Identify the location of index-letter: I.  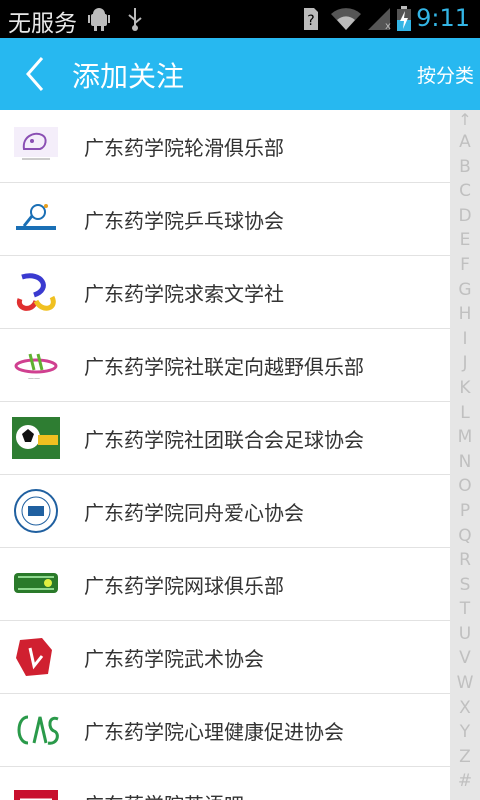
(465, 339).